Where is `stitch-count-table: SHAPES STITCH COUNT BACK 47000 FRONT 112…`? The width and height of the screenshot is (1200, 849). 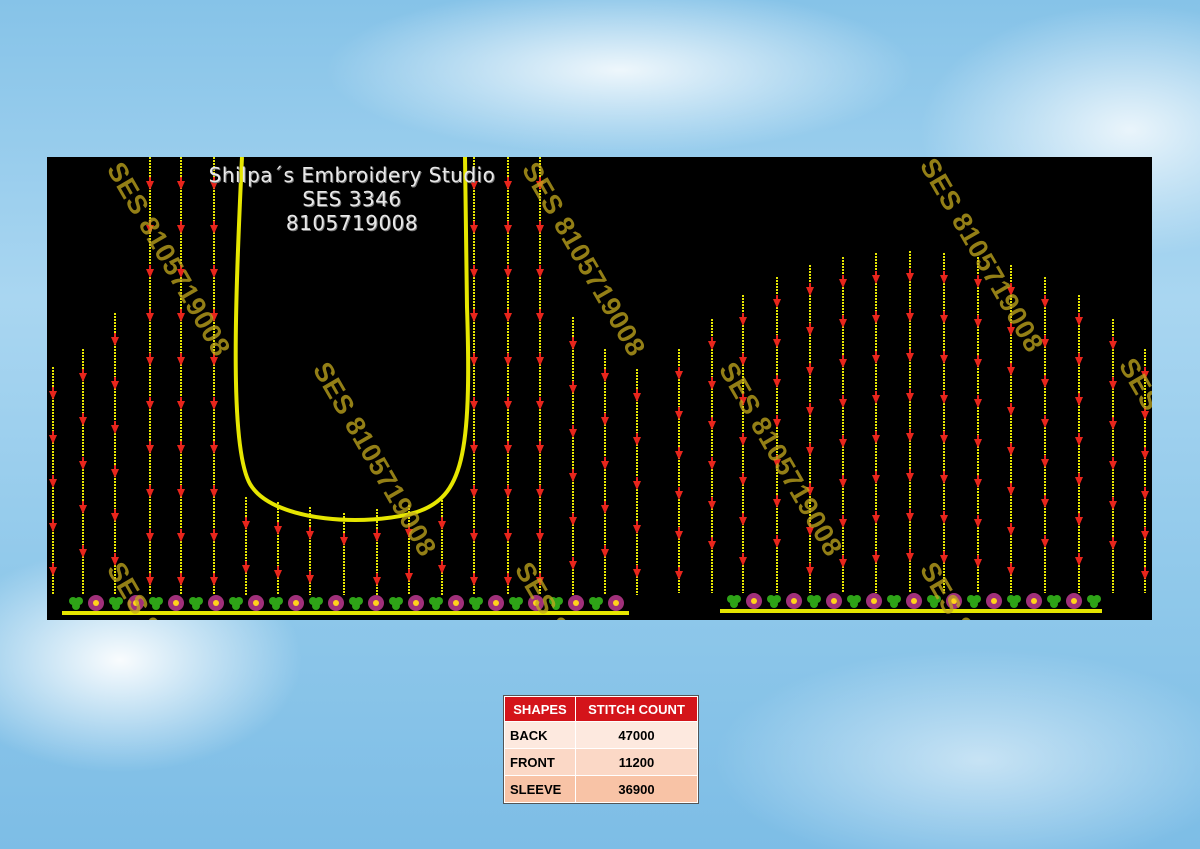 stitch-count-table: SHAPES STITCH COUNT BACK 47000 FRONT 112… is located at coordinates (601, 749).